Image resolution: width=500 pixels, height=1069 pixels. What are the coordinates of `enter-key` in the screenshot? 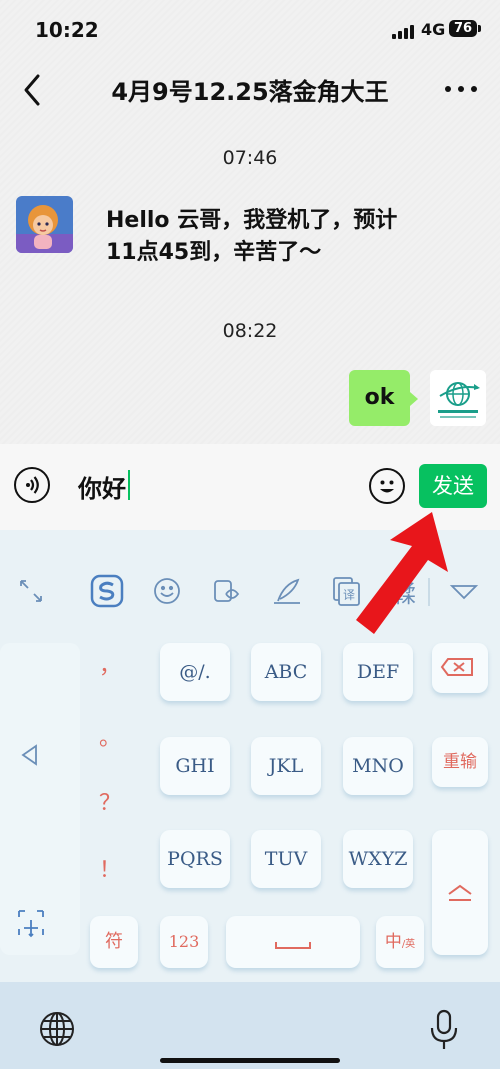 It's located at (460, 892).